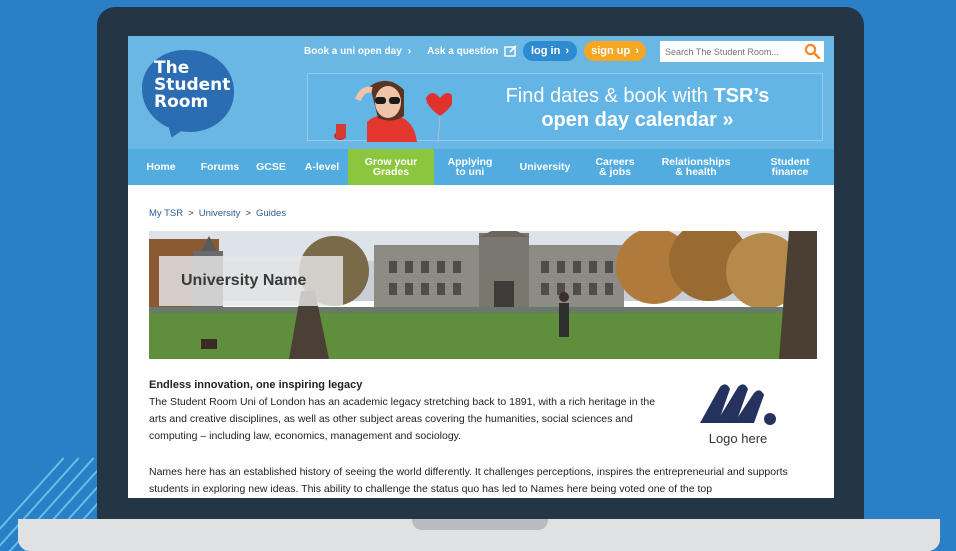 This screenshot has width=956, height=551. I want to click on search-input, so click(734, 51).